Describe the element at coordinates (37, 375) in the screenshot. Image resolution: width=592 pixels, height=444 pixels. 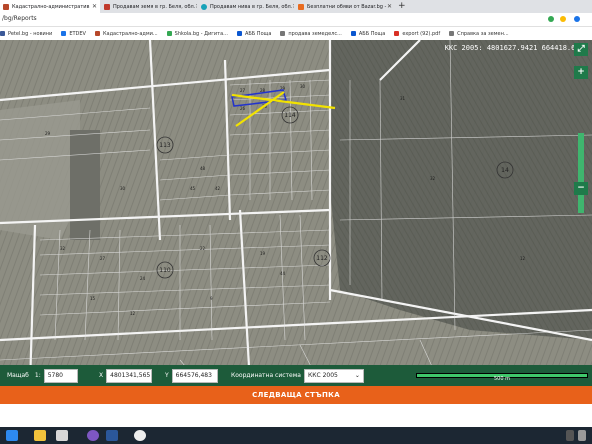
I see `scale-prefix: 1:` at that location.